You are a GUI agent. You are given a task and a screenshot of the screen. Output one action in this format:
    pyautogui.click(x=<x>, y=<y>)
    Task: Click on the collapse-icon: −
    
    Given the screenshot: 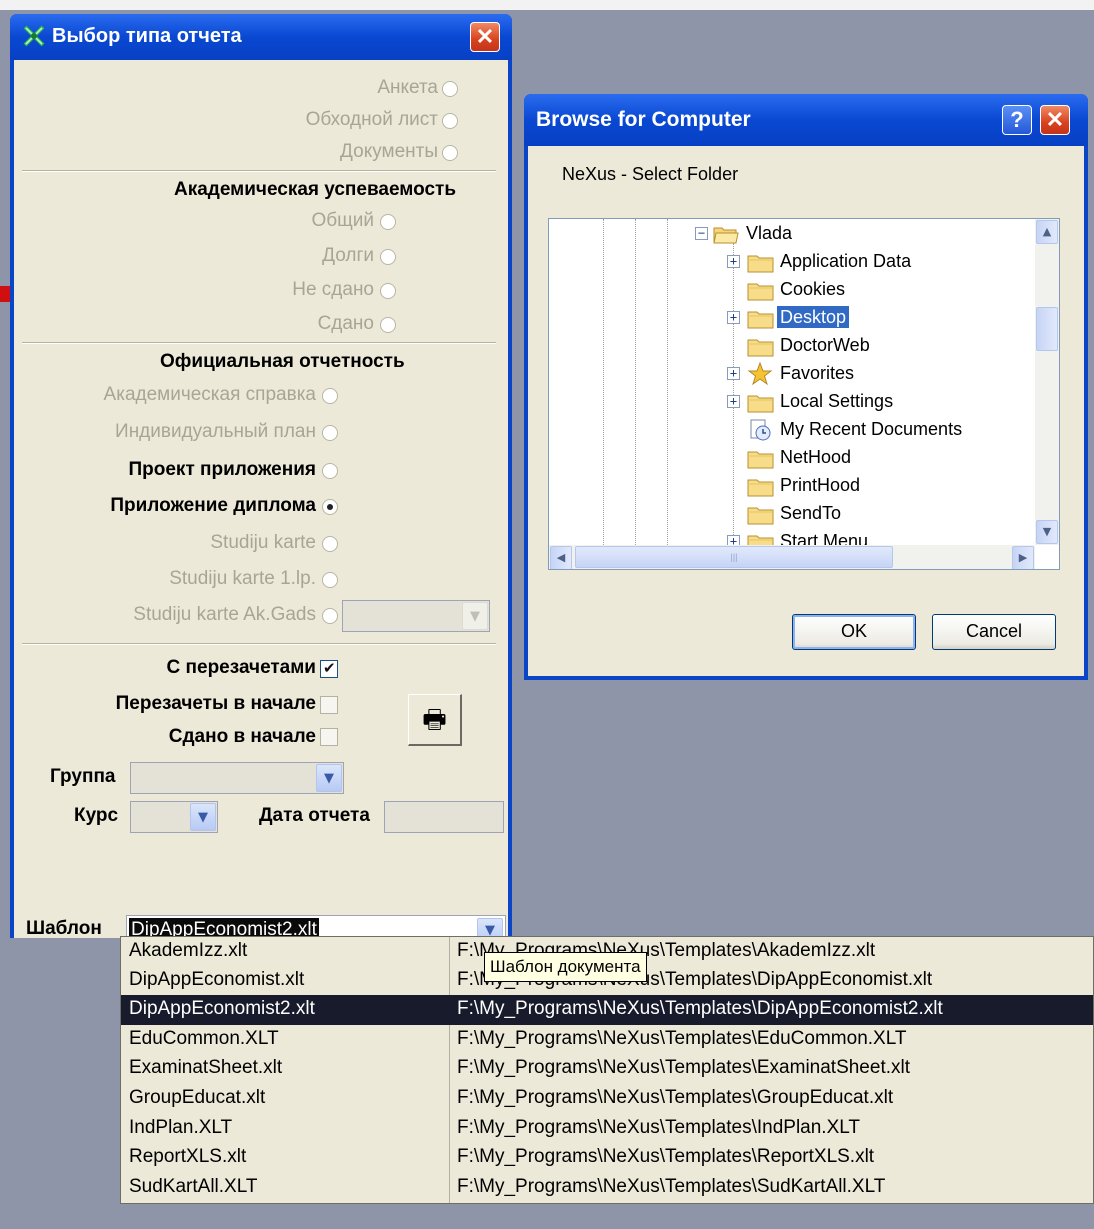 What is the action you would take?
    pyautogui.click(x=701, y=233)
    